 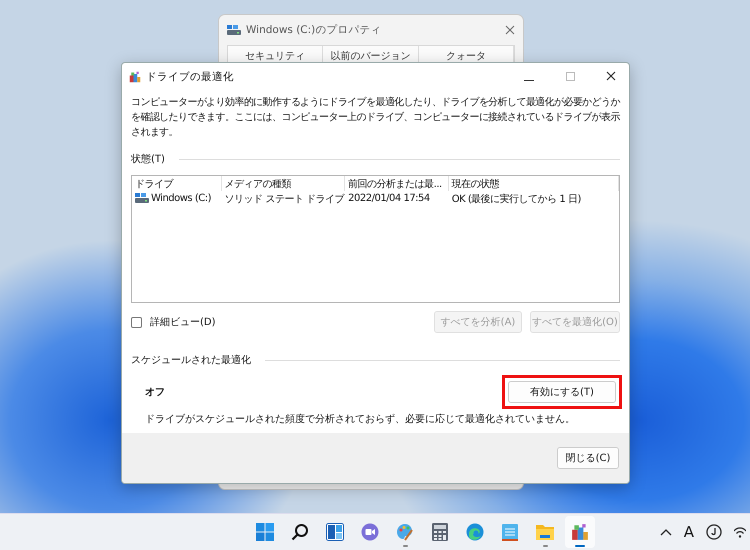 I want to click on schedule-description: ドライブがスケジュールされた頻度で分析されておらず、必要に応じて最適化されていません。, so click(x=360, y=419).